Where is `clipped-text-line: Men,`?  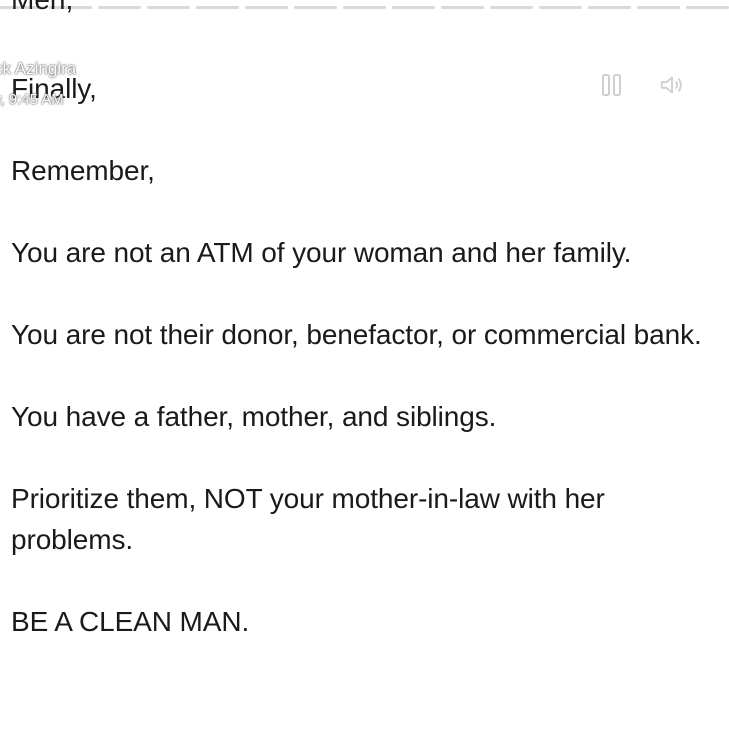
clipped-text-line: Men, is located at coordinates (42, 8).